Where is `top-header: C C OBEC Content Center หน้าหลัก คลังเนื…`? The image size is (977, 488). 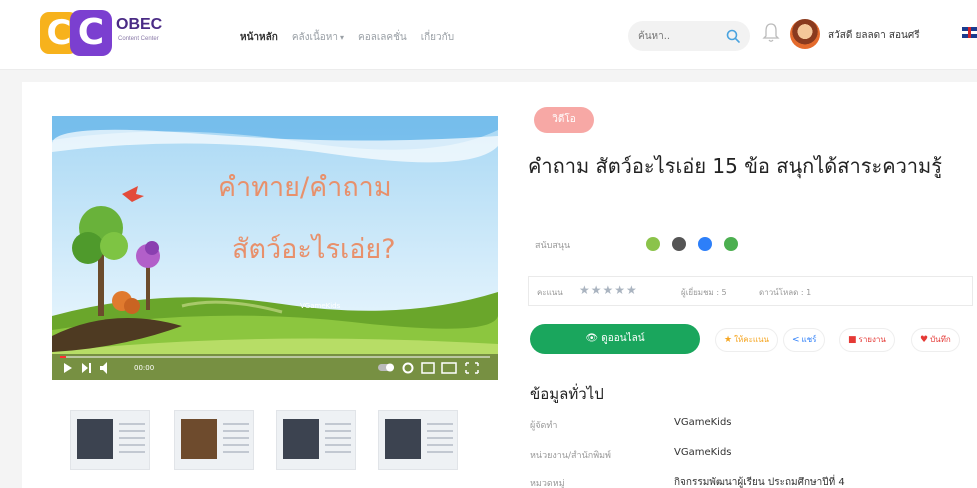 top-header: C C OBEC Content Center หน้าหลัก คลังเนื… is located at coordinates (488, 35).